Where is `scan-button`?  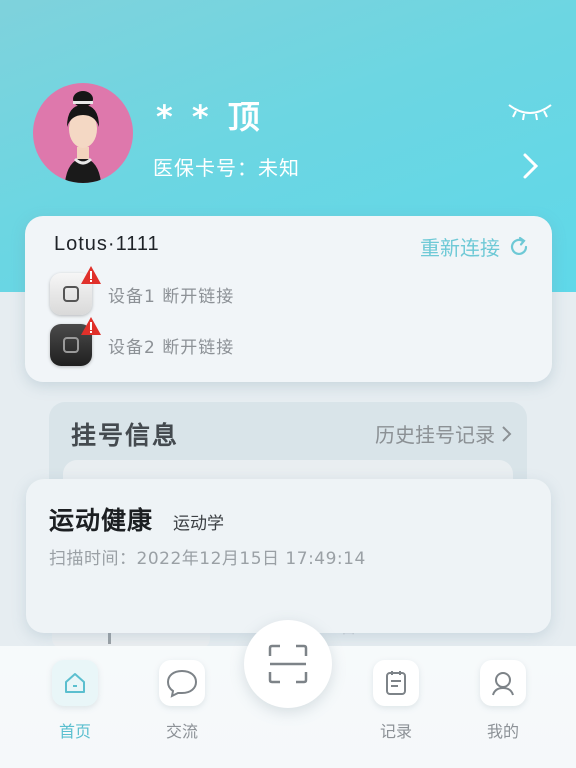 scan-button is located at coordinates (288, 664).